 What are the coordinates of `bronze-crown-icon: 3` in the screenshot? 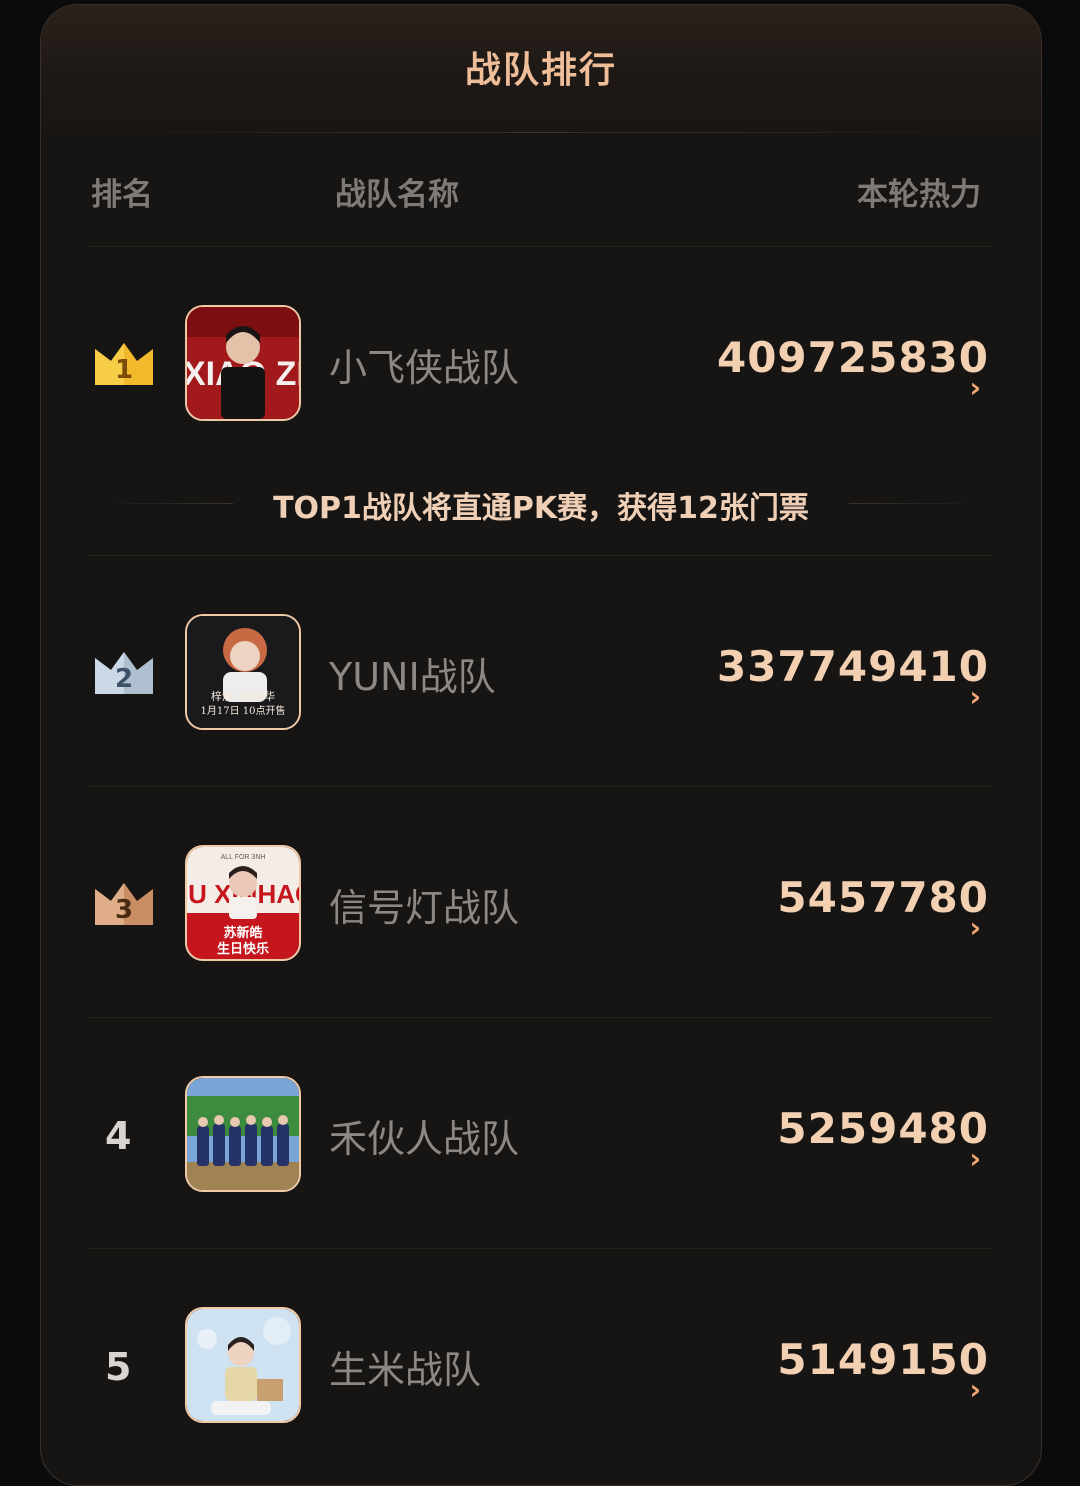 It's located at (124, 904).